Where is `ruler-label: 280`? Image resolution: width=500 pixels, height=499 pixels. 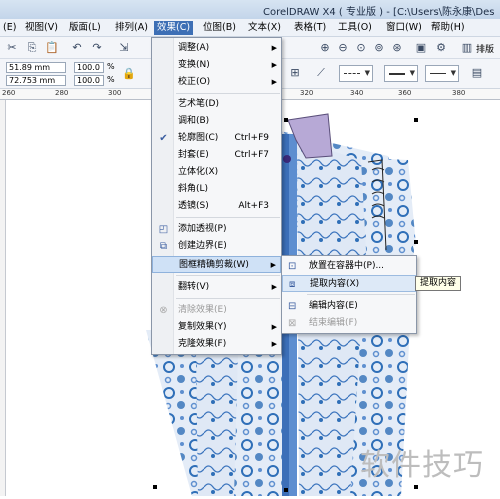 ruler-label: 280 is located at coordinates (62, 93).